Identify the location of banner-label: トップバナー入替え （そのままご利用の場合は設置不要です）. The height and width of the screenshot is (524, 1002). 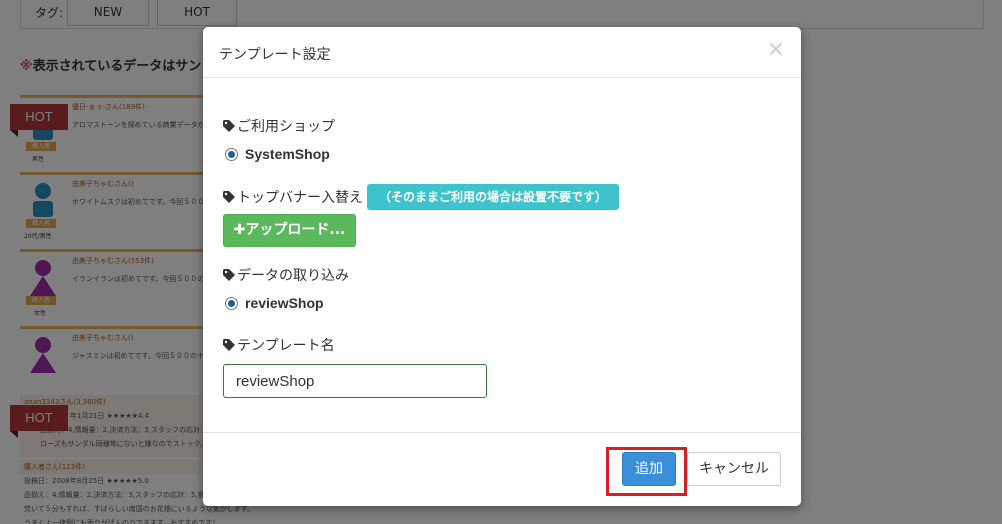
(421, 197).